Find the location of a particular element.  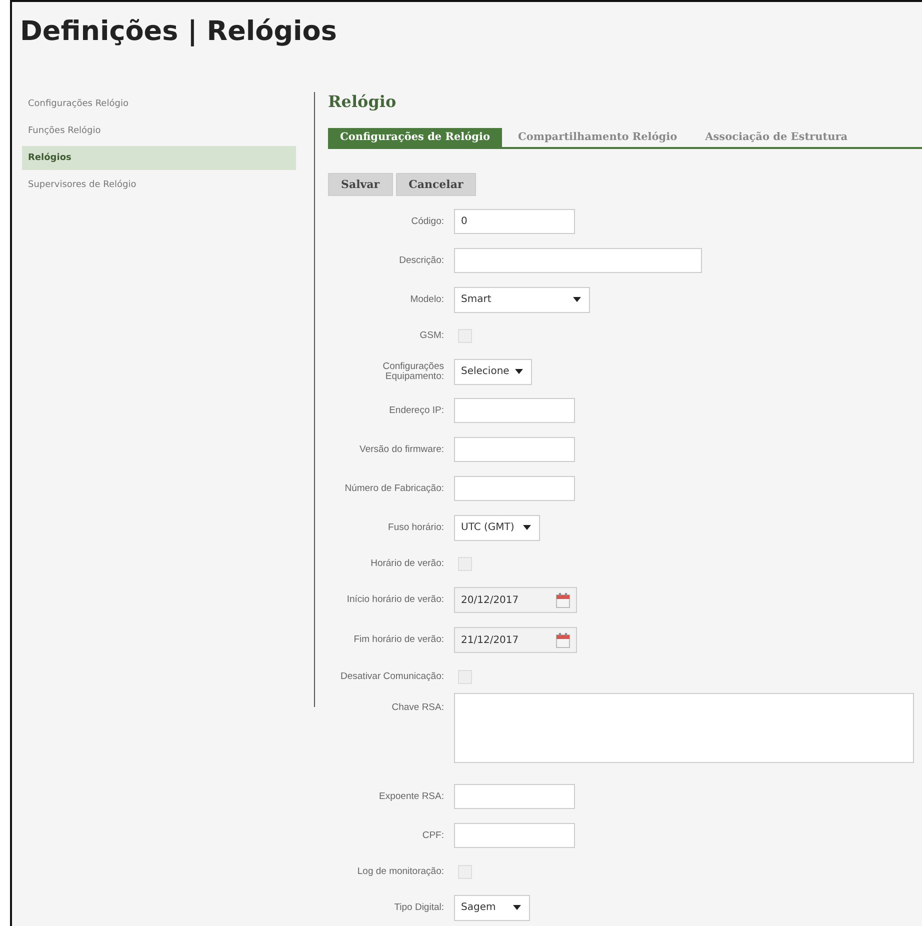

field-label: Fim horário de verão: is located at coordinates (398, 640).